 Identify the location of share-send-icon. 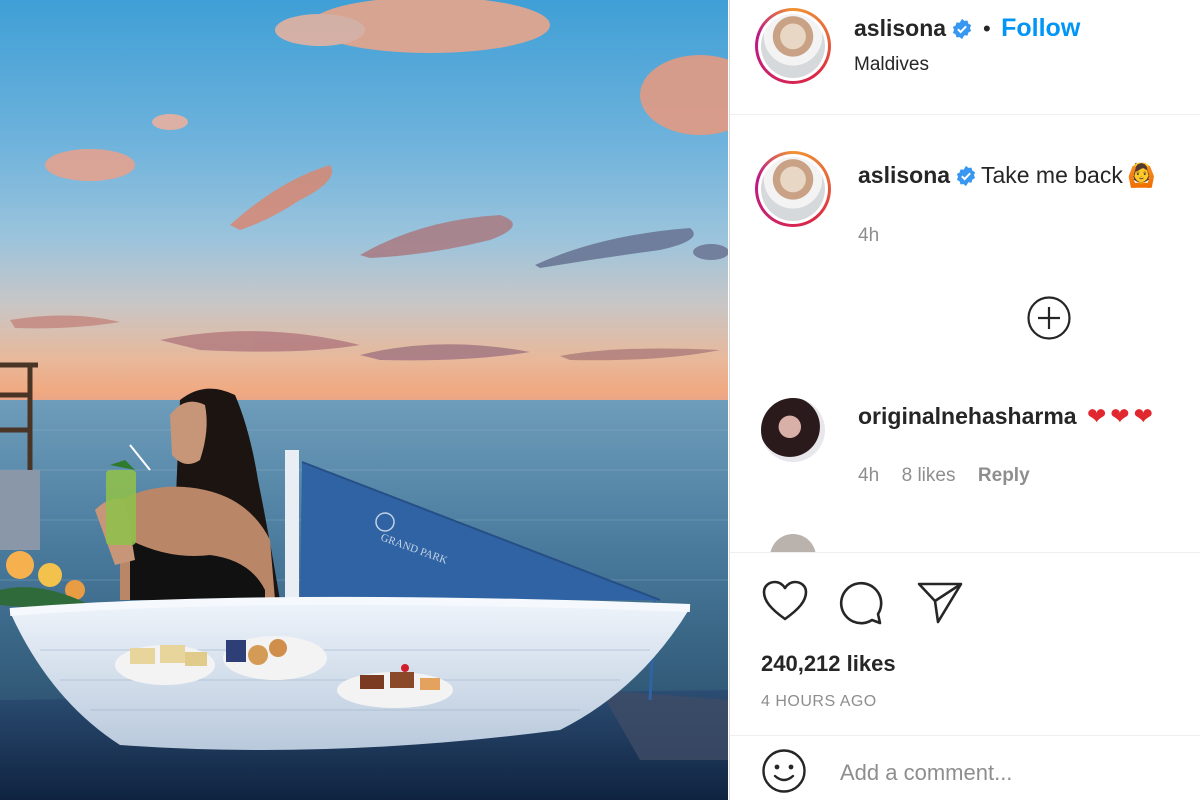
(940, 604).